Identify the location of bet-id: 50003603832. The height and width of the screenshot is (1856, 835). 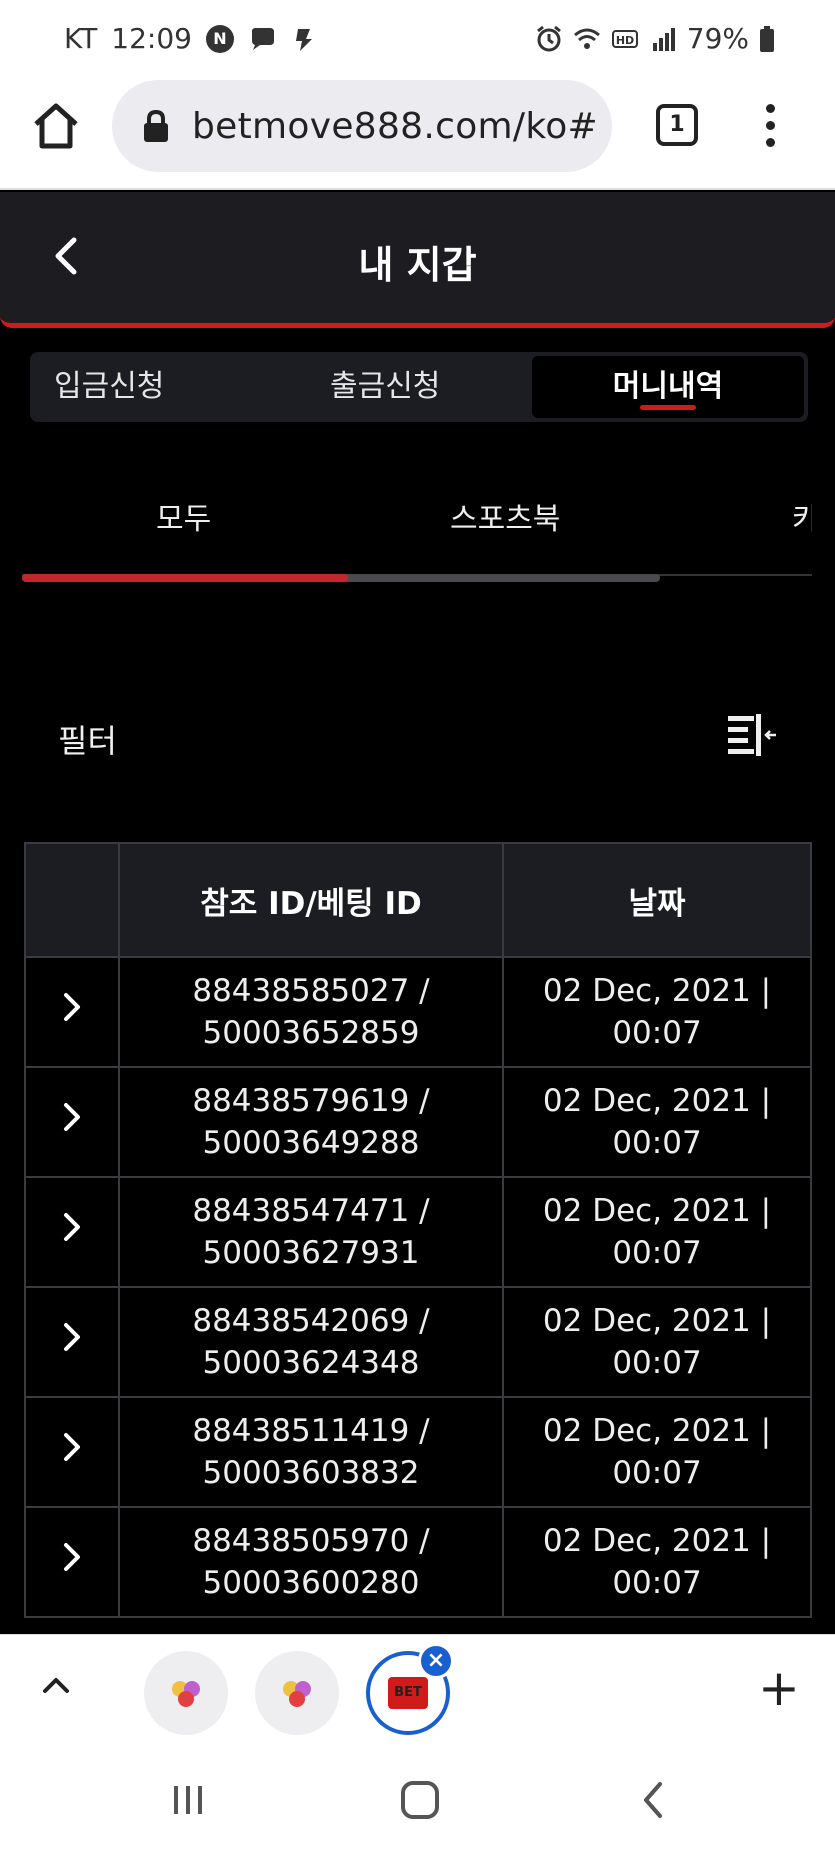
(311, 1473).